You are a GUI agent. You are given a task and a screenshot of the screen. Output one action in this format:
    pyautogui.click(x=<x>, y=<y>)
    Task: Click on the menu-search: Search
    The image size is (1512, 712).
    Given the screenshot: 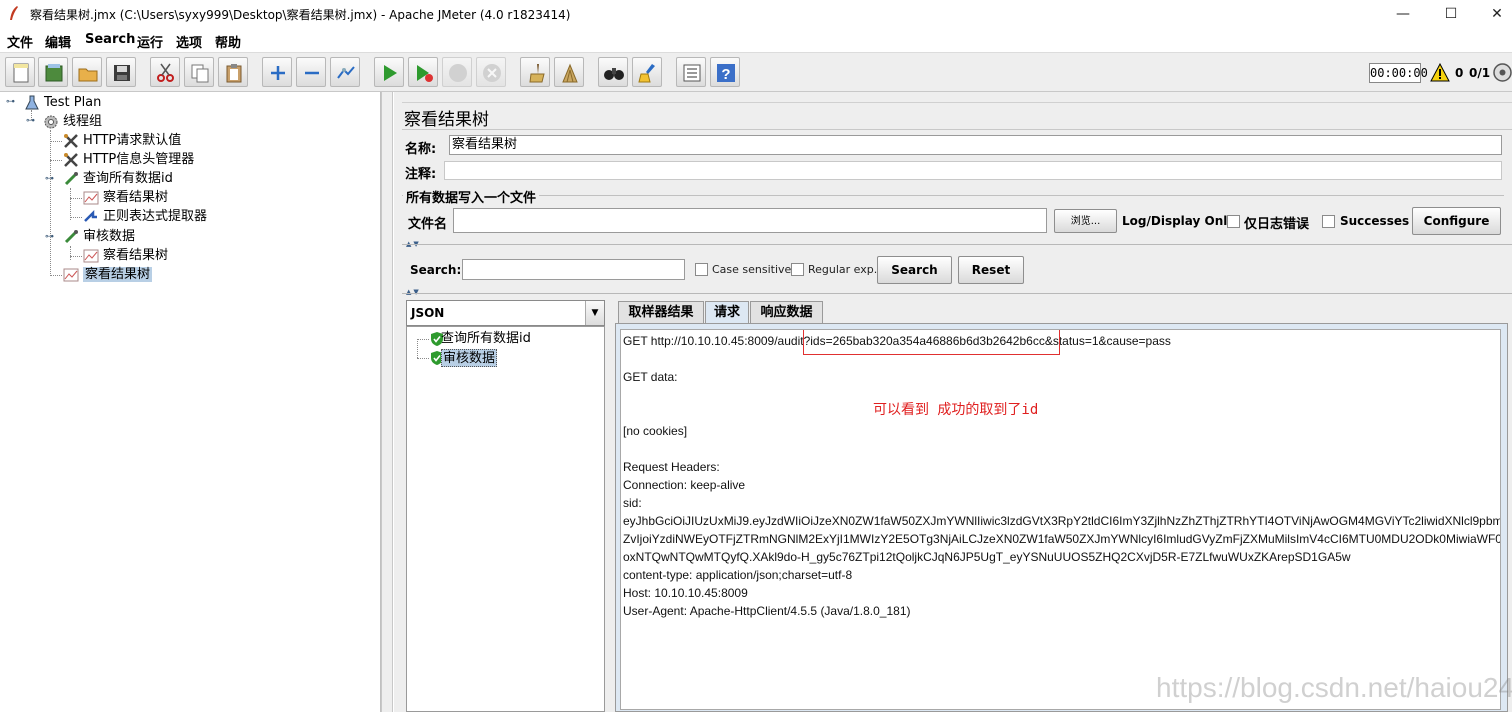 What is the action you would take?
    pyautogui.click(x=110, y=39)
    